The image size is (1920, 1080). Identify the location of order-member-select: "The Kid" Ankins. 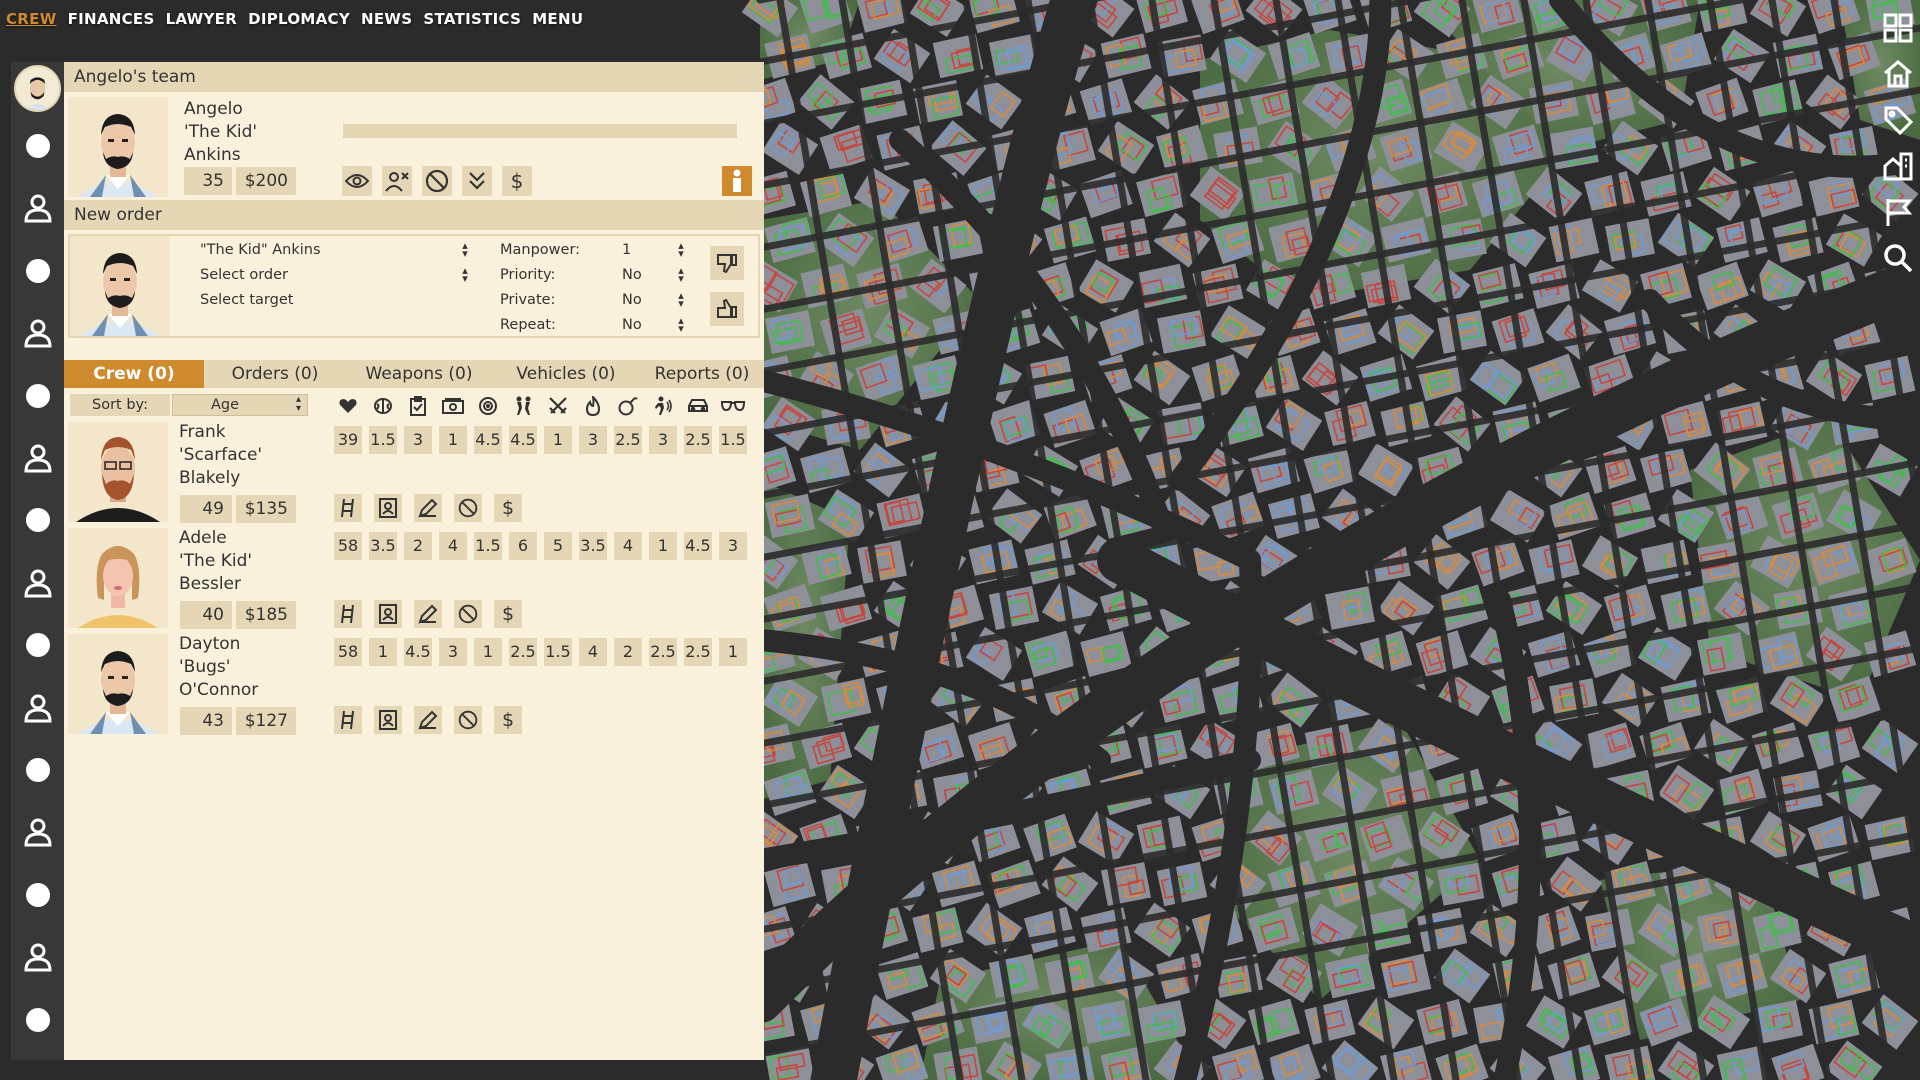
(260, 250).